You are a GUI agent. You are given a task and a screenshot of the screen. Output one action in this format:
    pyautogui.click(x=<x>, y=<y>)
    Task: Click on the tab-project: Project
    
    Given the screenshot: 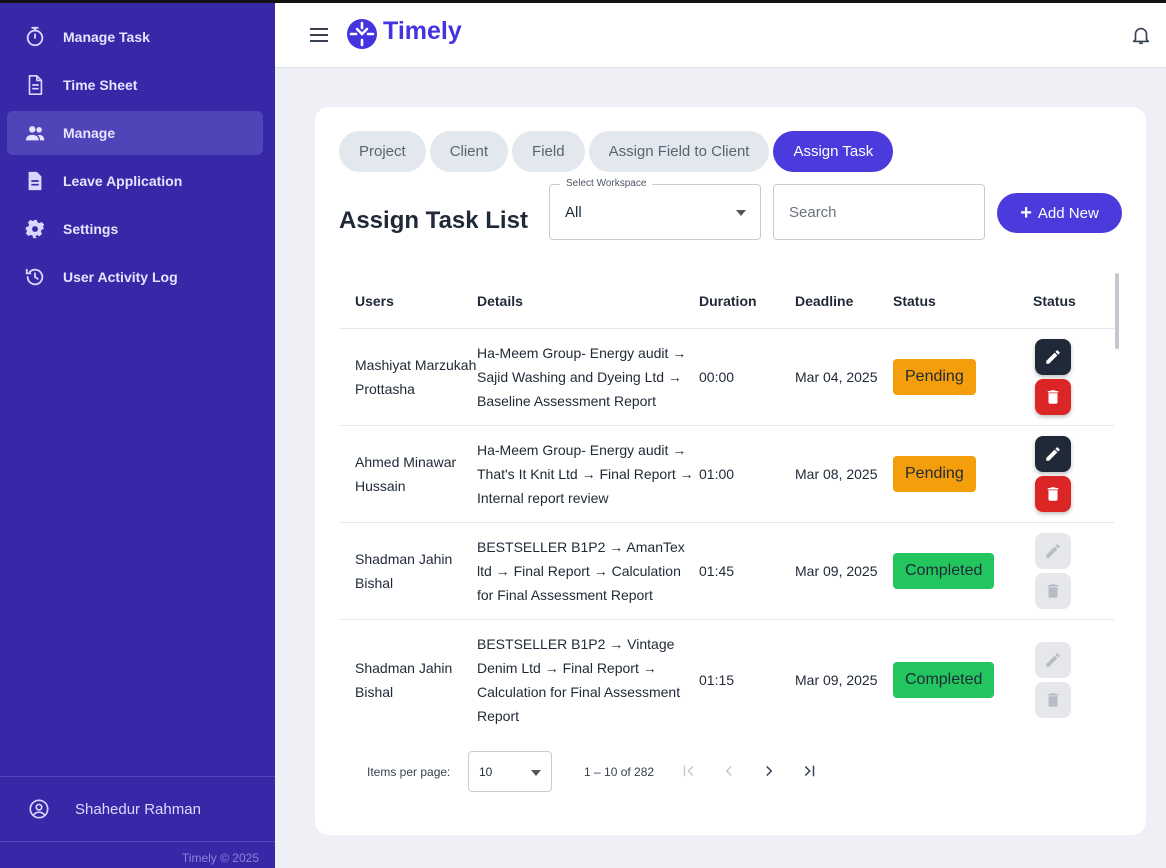 What is the action you would take?
    pyautogui.click(x=382, y=151)
    